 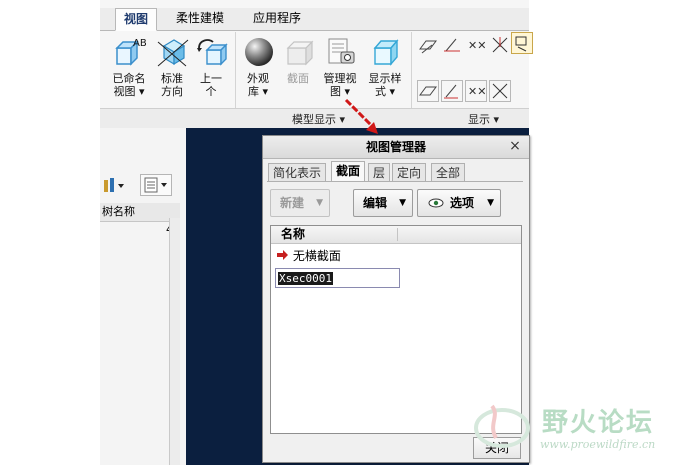 What do you see at coordinates (118, 211) in the screenshot?
I see `tree-column-header-label: 树名称` at bounding box center [118, 211].